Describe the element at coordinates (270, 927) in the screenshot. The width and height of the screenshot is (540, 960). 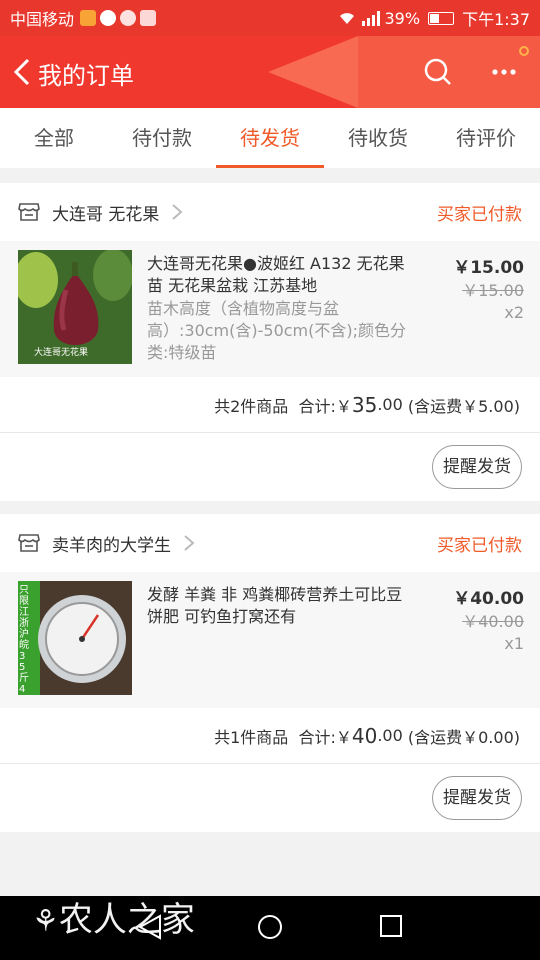
I see `home-circle-icon` at that location.